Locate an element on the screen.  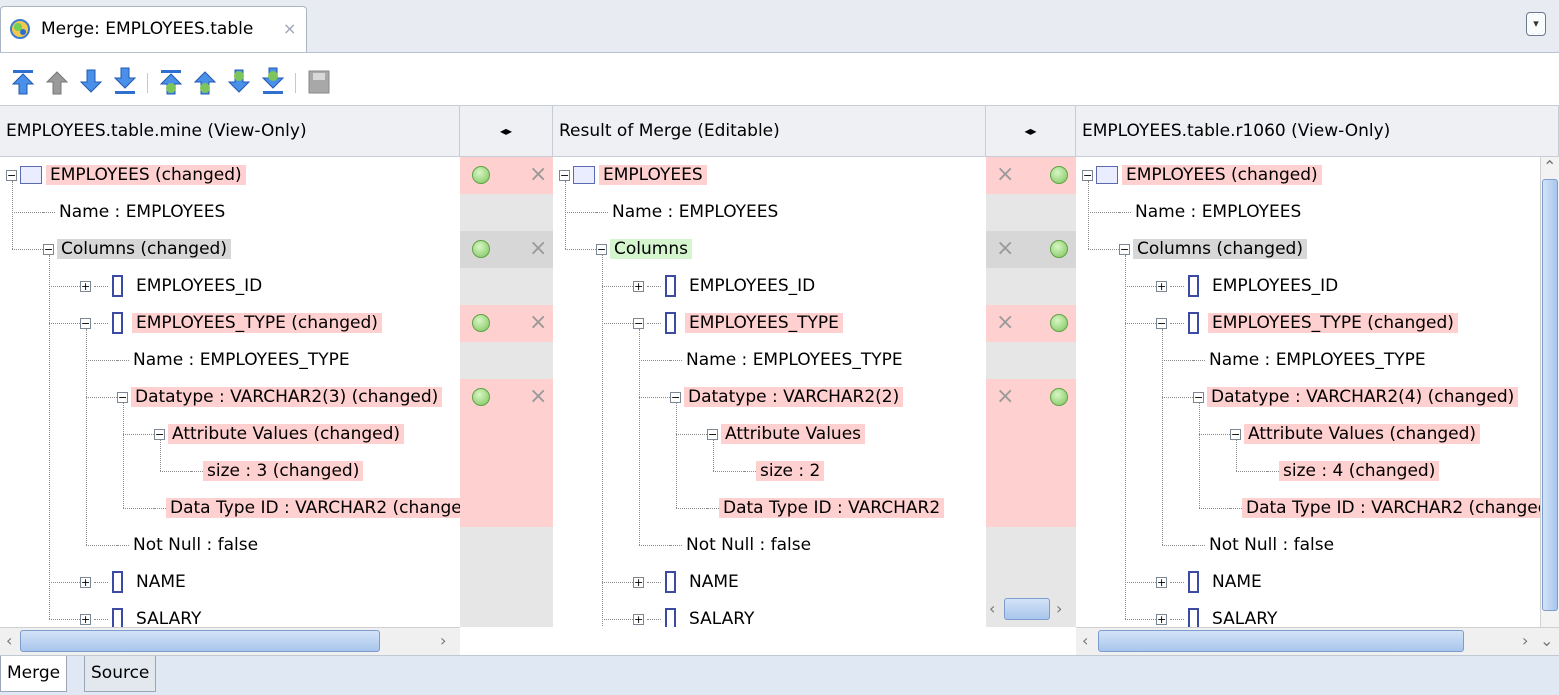
previous-conflict-icon is located at coordinates (205, 82).